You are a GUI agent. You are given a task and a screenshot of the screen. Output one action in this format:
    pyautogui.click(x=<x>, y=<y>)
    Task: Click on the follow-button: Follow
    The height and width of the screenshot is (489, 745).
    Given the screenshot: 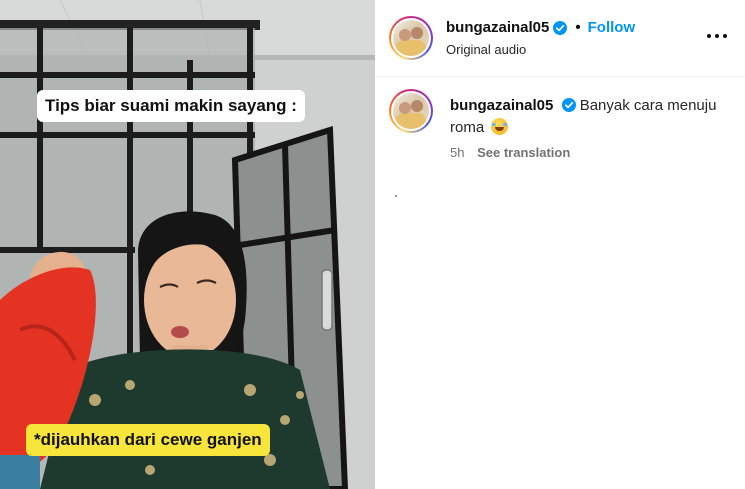 What is the action you would take?
    pyautogui.click(x=612, y=27)
    